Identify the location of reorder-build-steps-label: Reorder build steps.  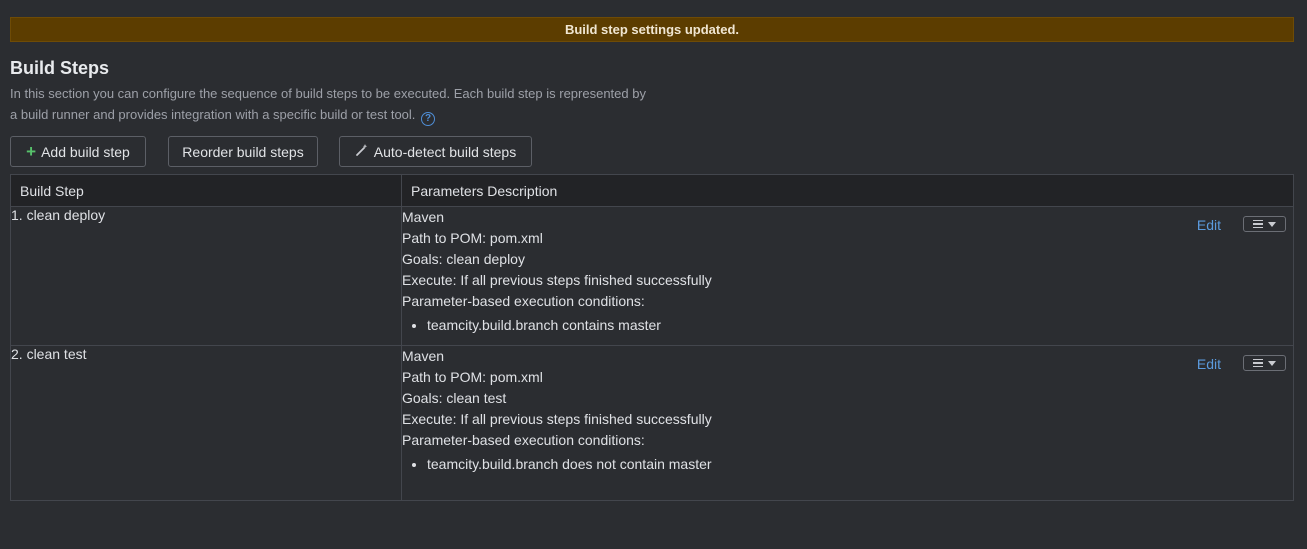
(243, 151).